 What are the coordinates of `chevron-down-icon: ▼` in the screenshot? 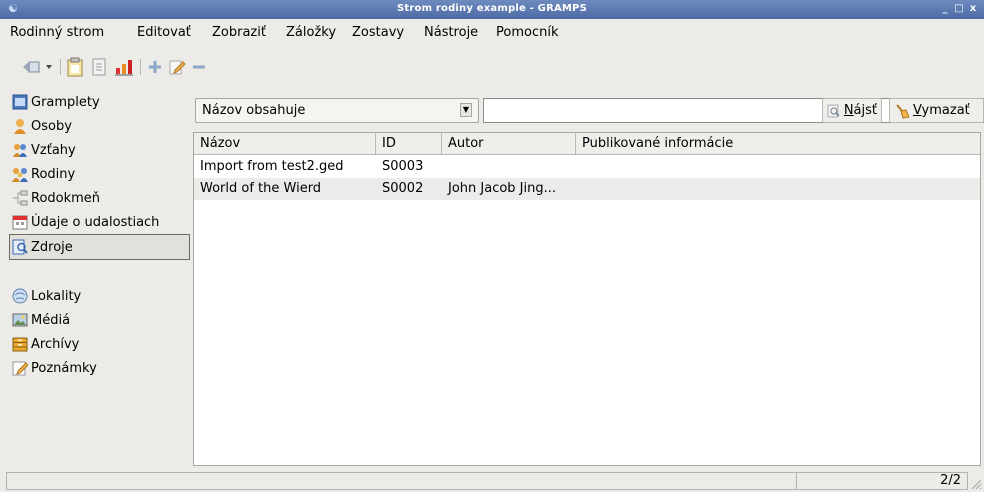 It's located at (466, 110).